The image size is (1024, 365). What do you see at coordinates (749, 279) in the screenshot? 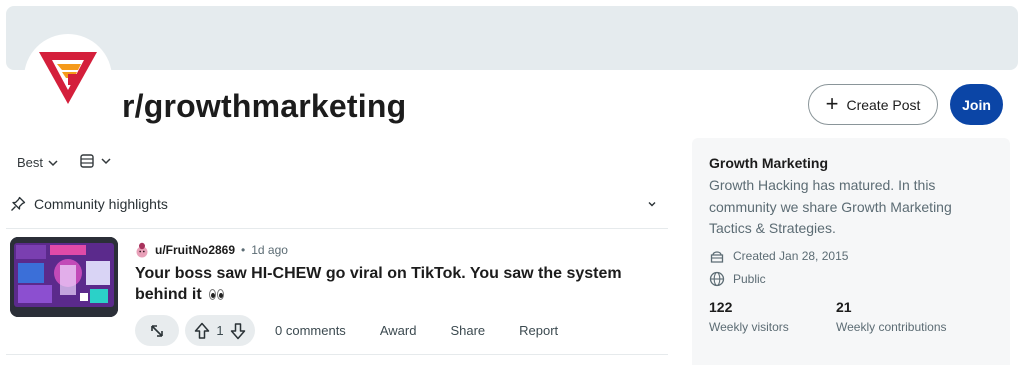
I see `visibility-label: Public` at bounding box center [749, 279].